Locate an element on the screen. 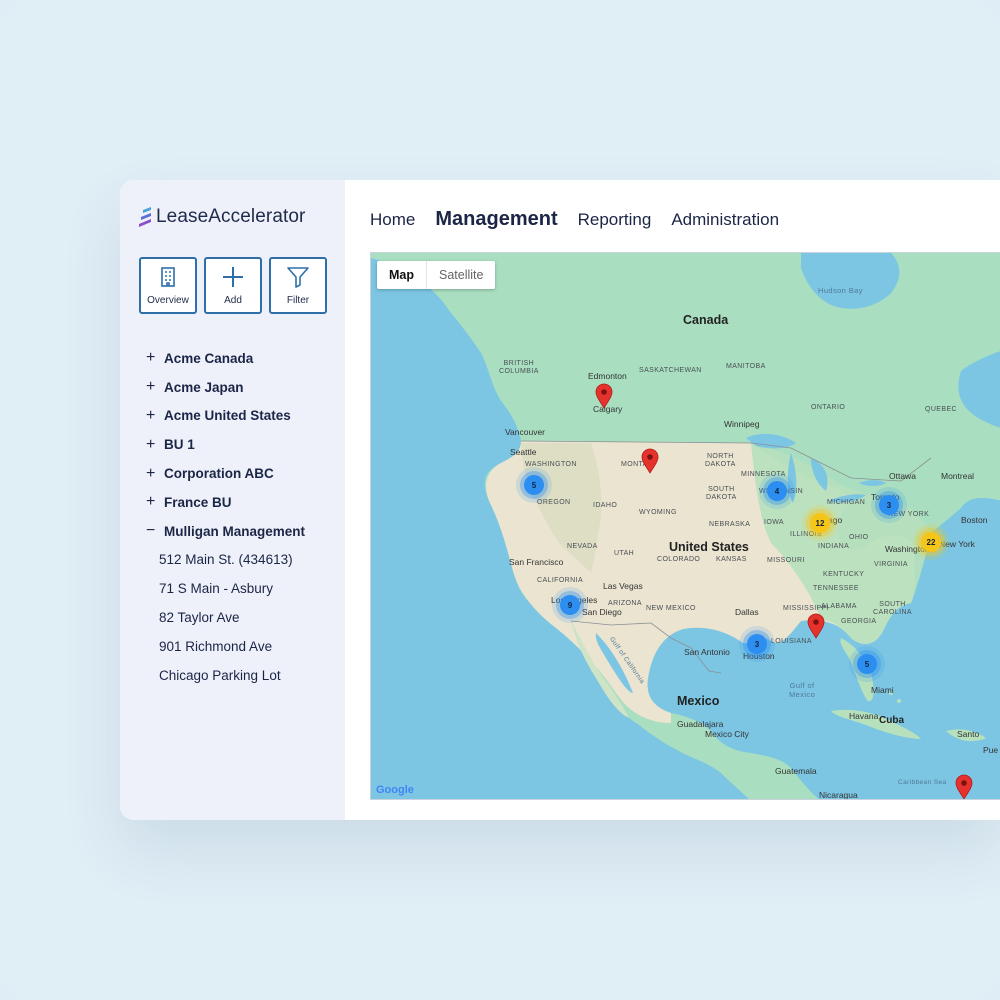  label-santo-domingo: Santo is located at coordinates (968, 734).